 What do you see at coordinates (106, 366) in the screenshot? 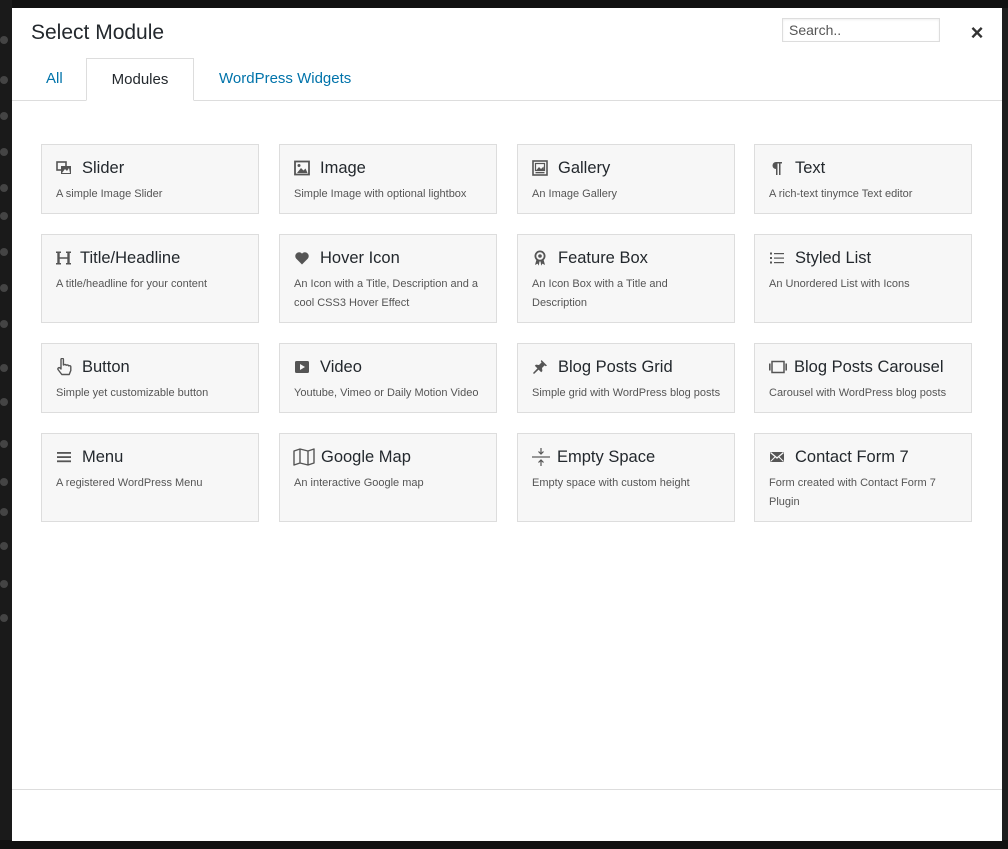
I see `module-title: Button` at bounding box center [106, 366].